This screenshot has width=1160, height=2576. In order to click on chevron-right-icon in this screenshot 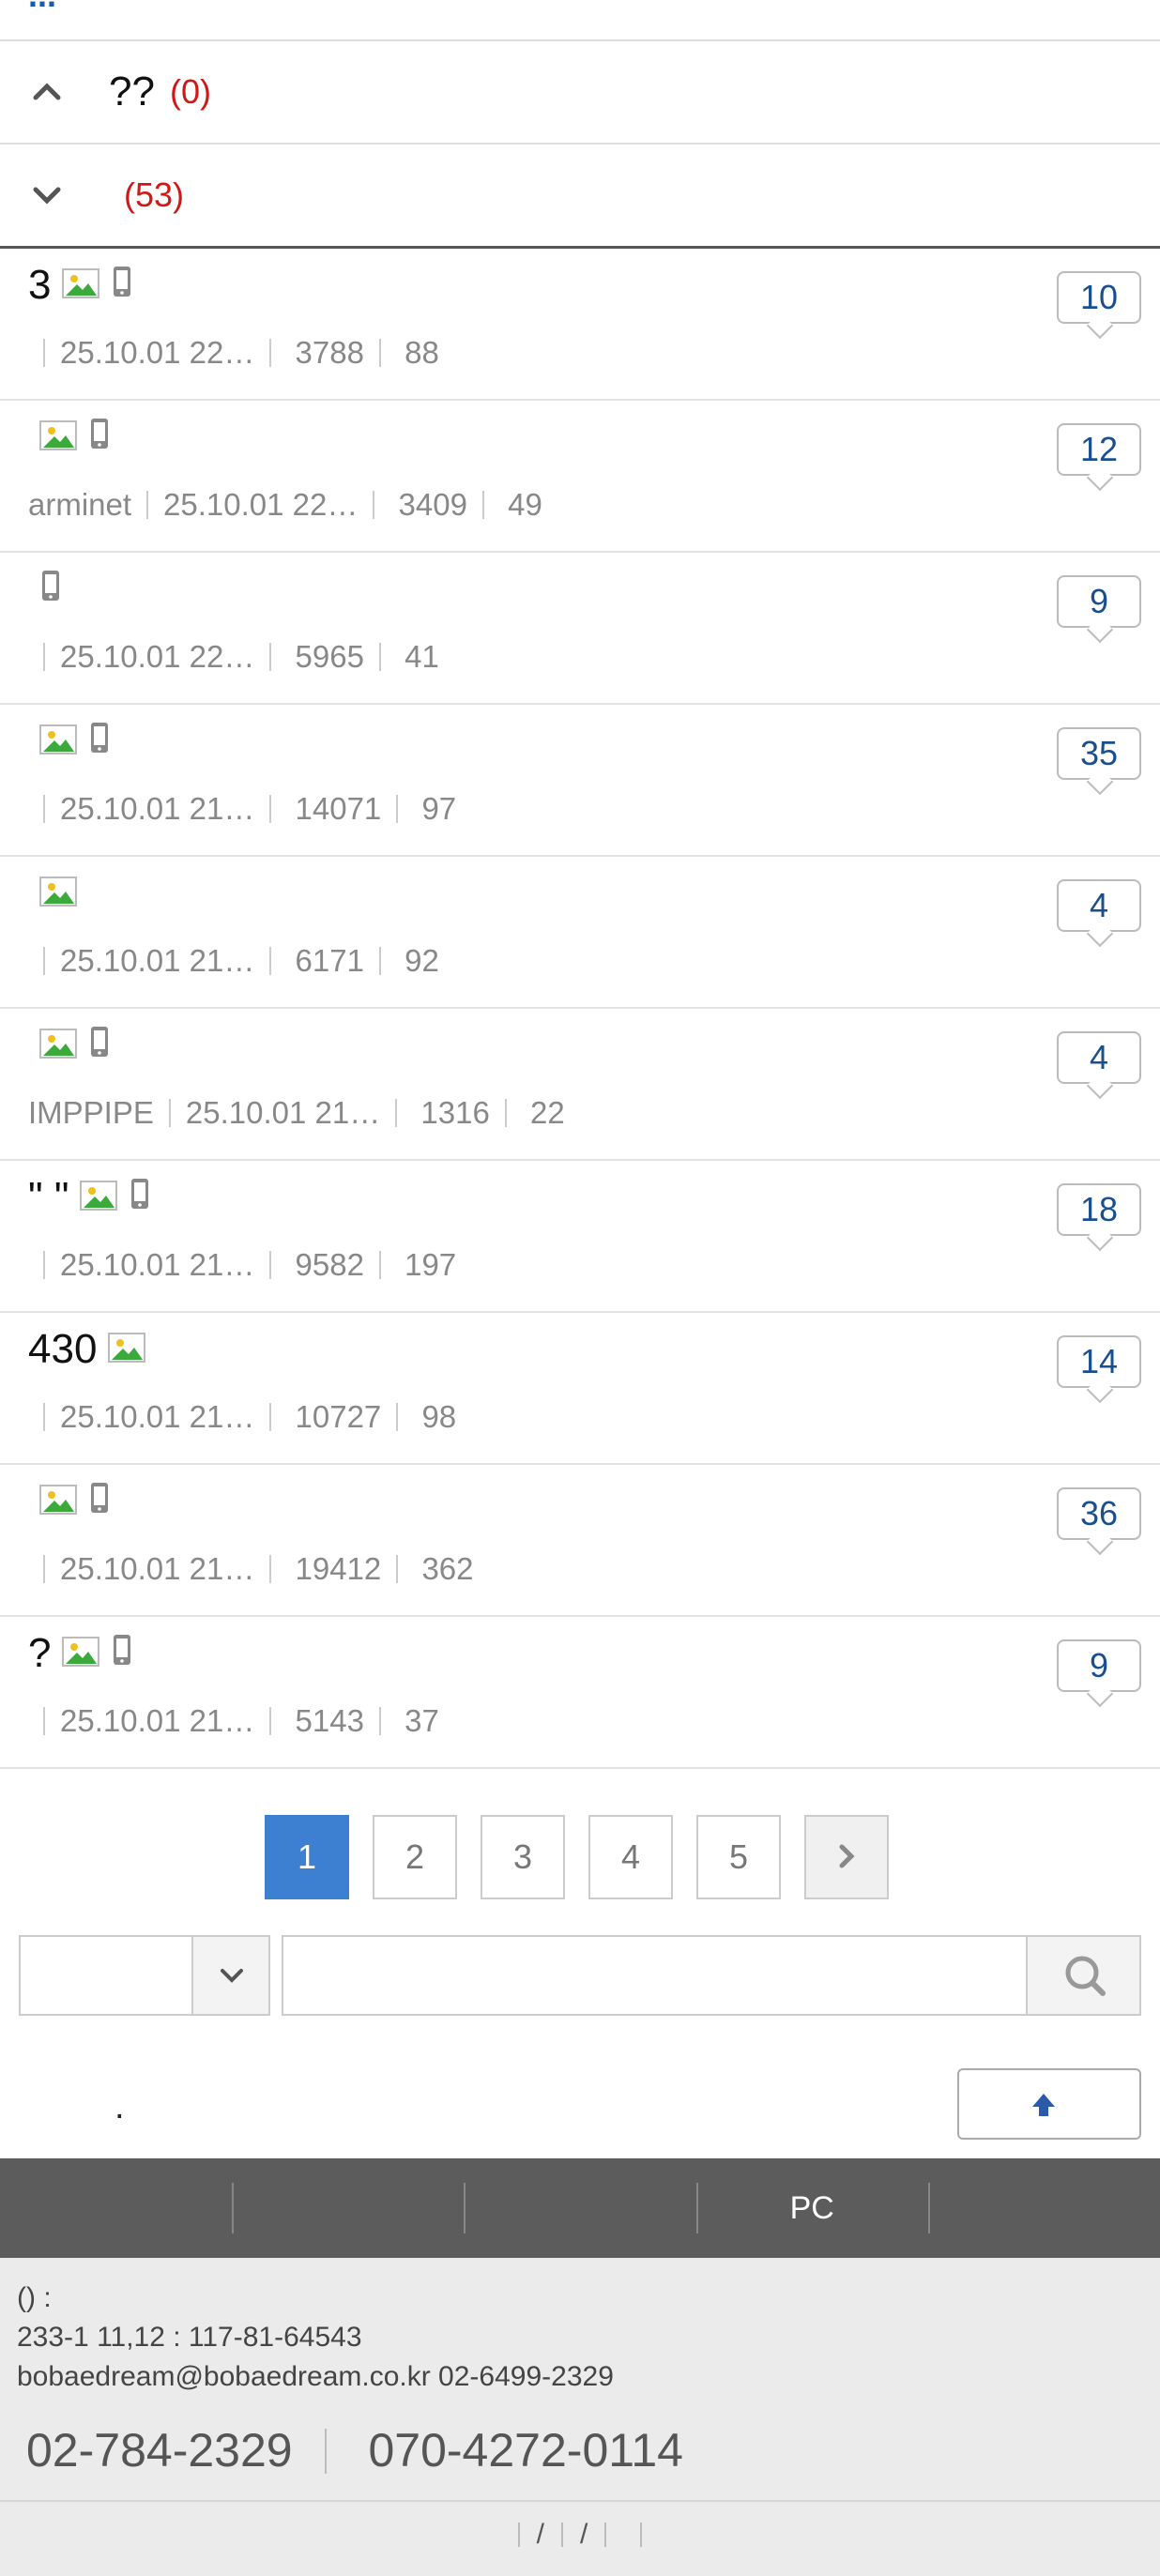, I will do `click(847, 1856)`.